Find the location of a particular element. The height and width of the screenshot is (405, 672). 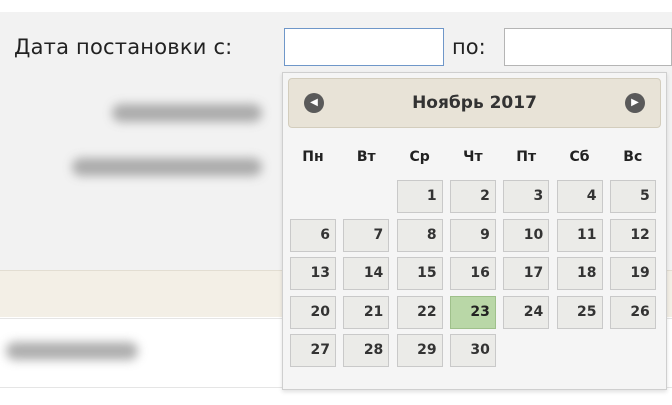

datepicker-day: 30 is located at coordinates (472, 350).